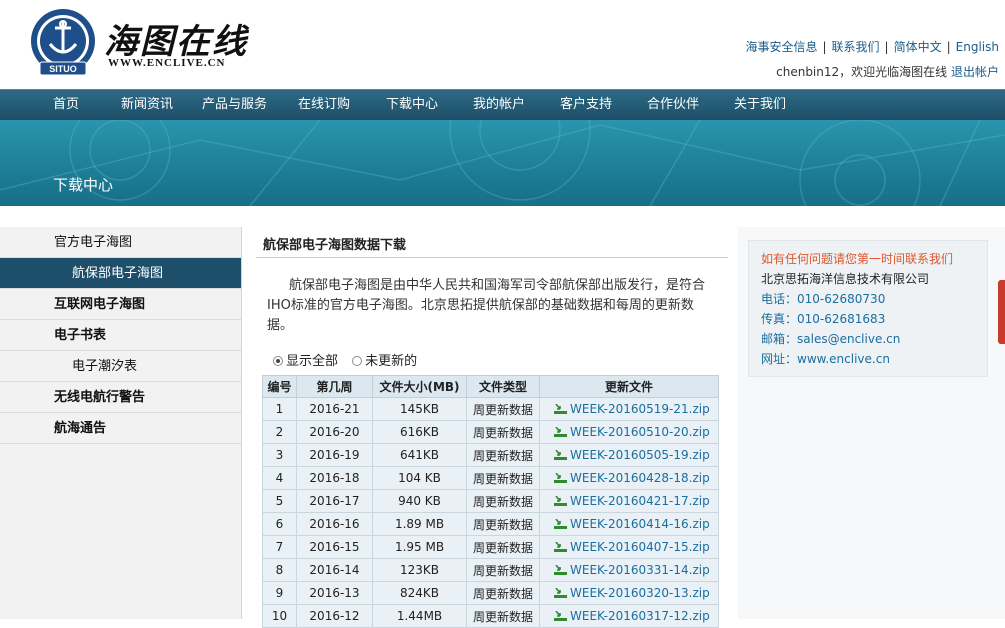 The image size is (1005, 628). Describe the element at coordinates (640, 524) in the screenshot. I see `file-link: WEEK-20160414-16.zip` at that location.